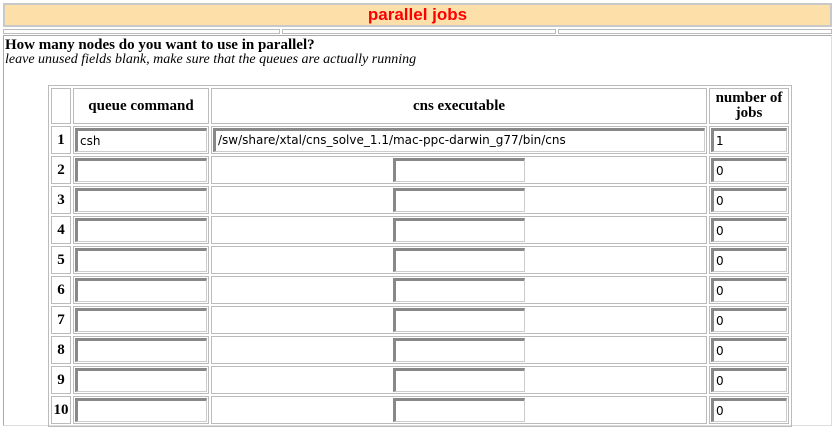 The height and width of the screenshot is (429, 837). I want to click on row-number: 4, so click(61, 230).